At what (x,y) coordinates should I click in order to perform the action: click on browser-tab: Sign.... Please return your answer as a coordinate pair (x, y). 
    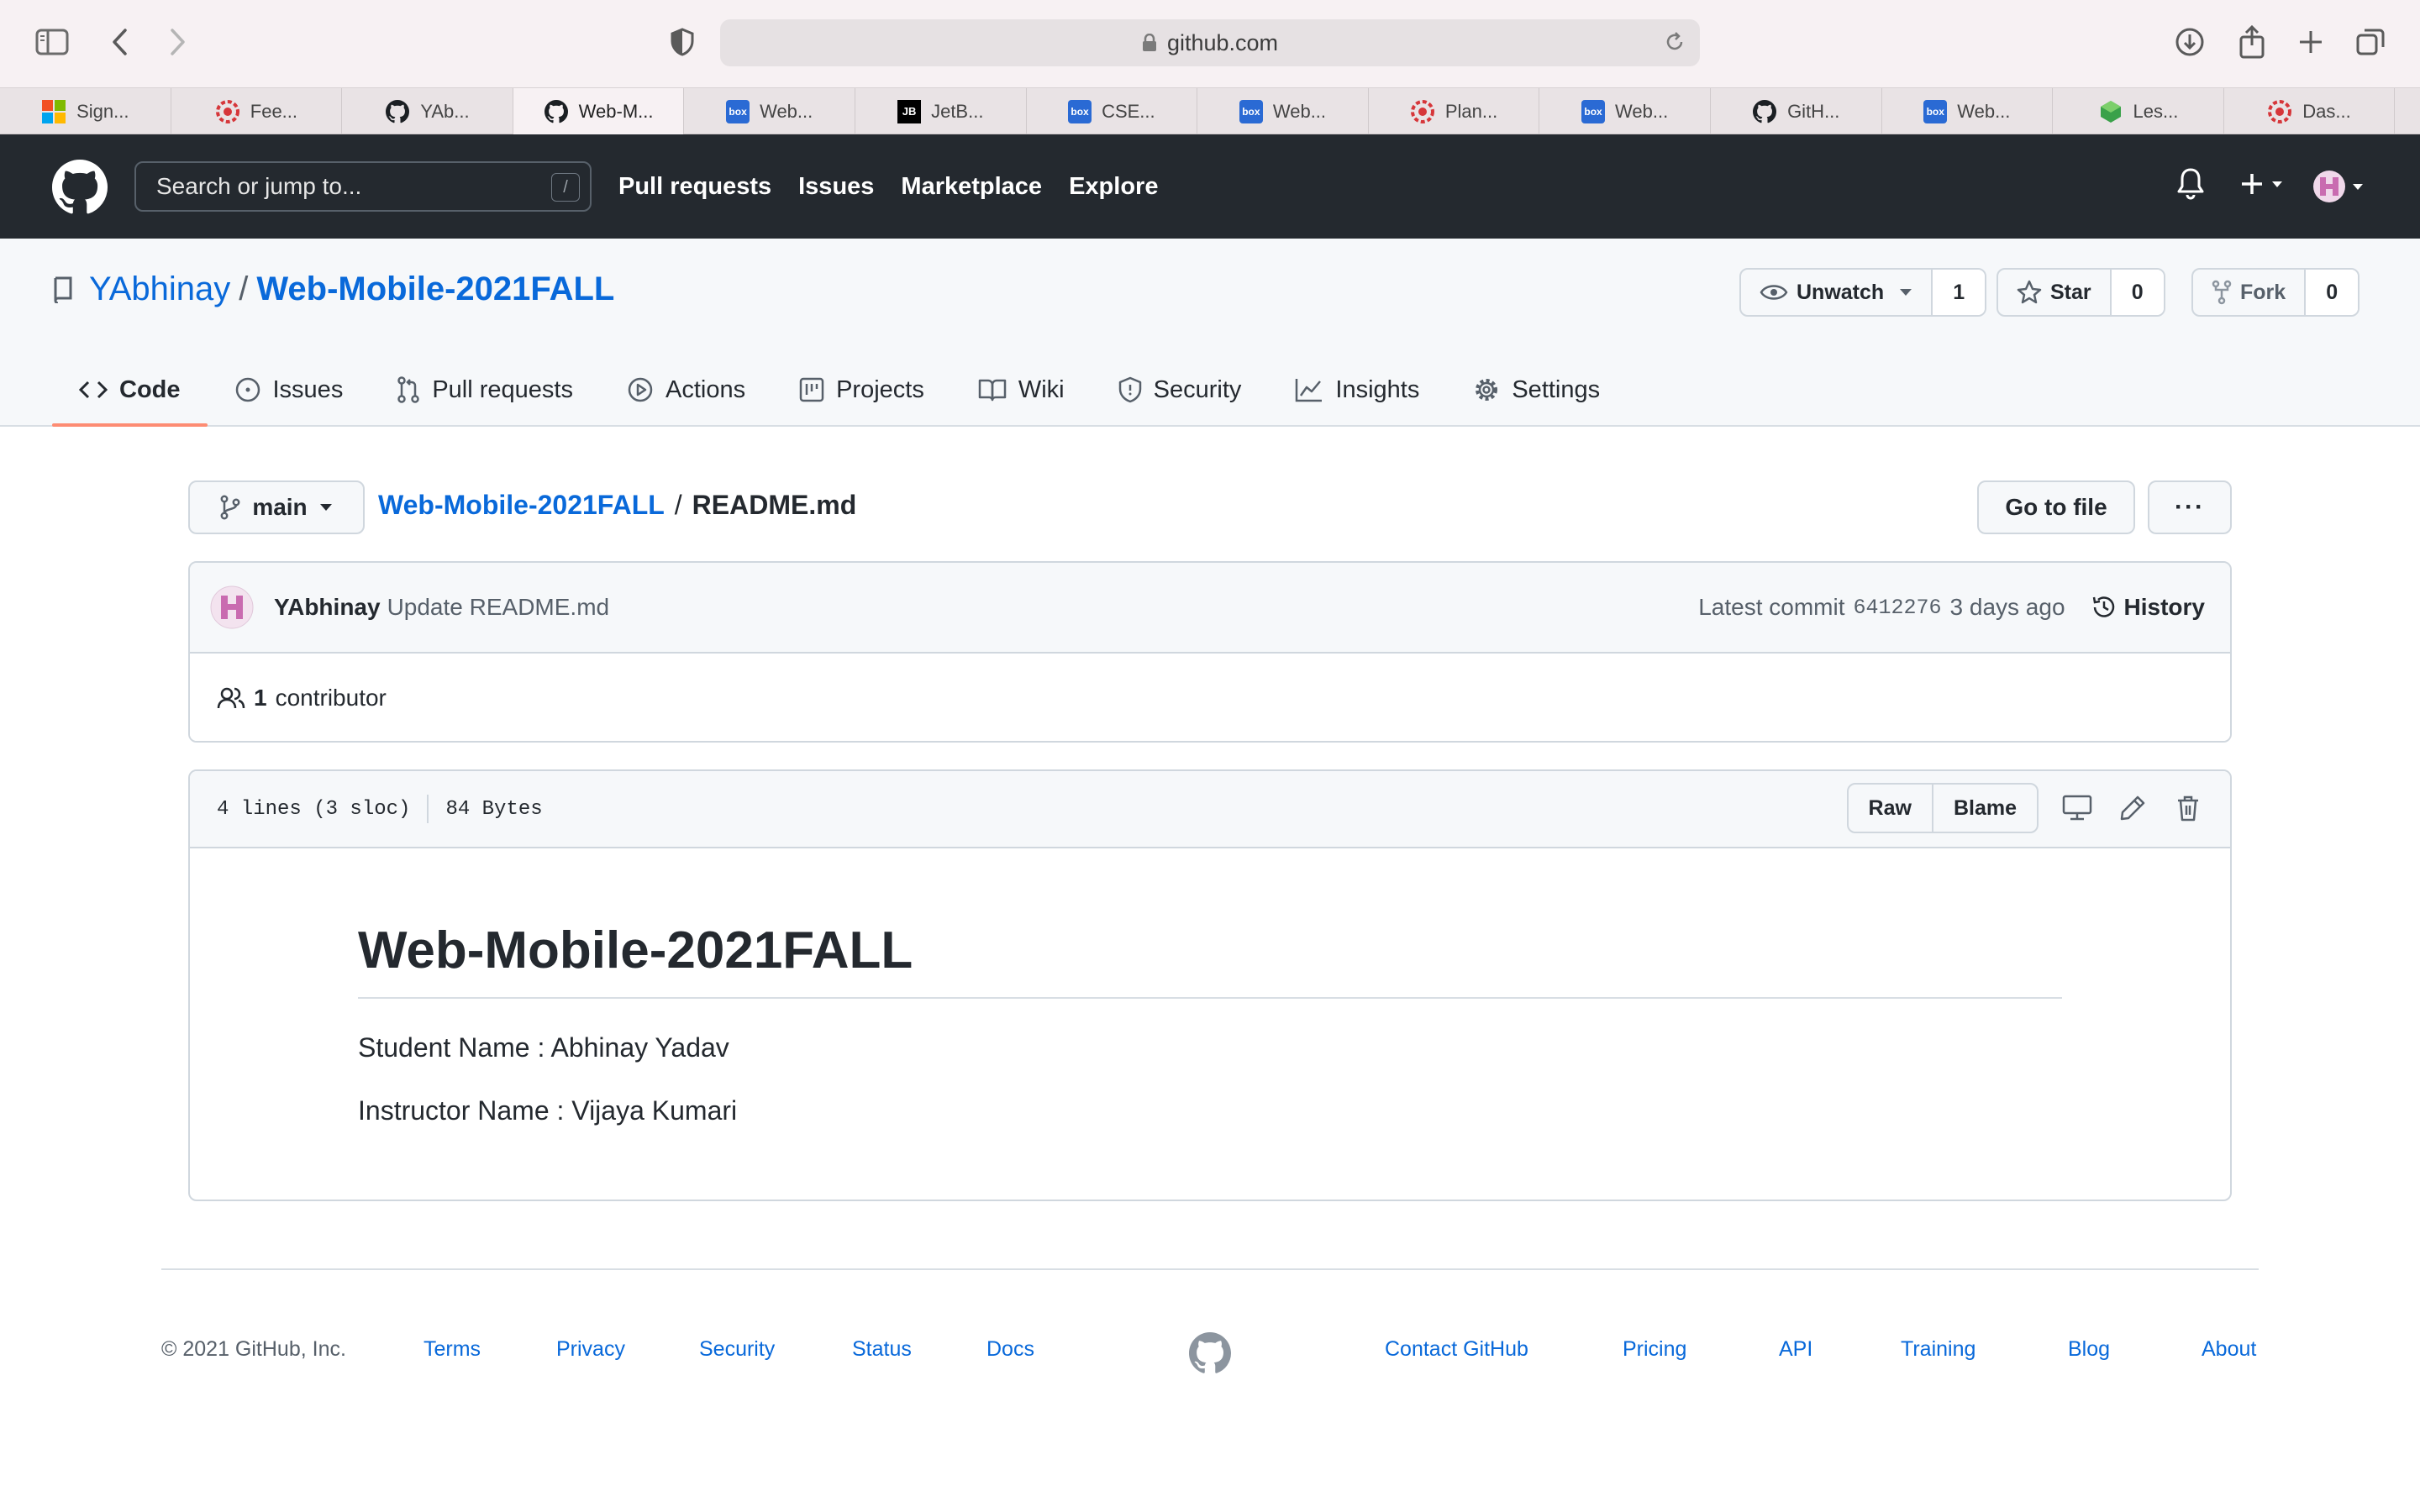
    Looking at the image, I should click on (85, 111).